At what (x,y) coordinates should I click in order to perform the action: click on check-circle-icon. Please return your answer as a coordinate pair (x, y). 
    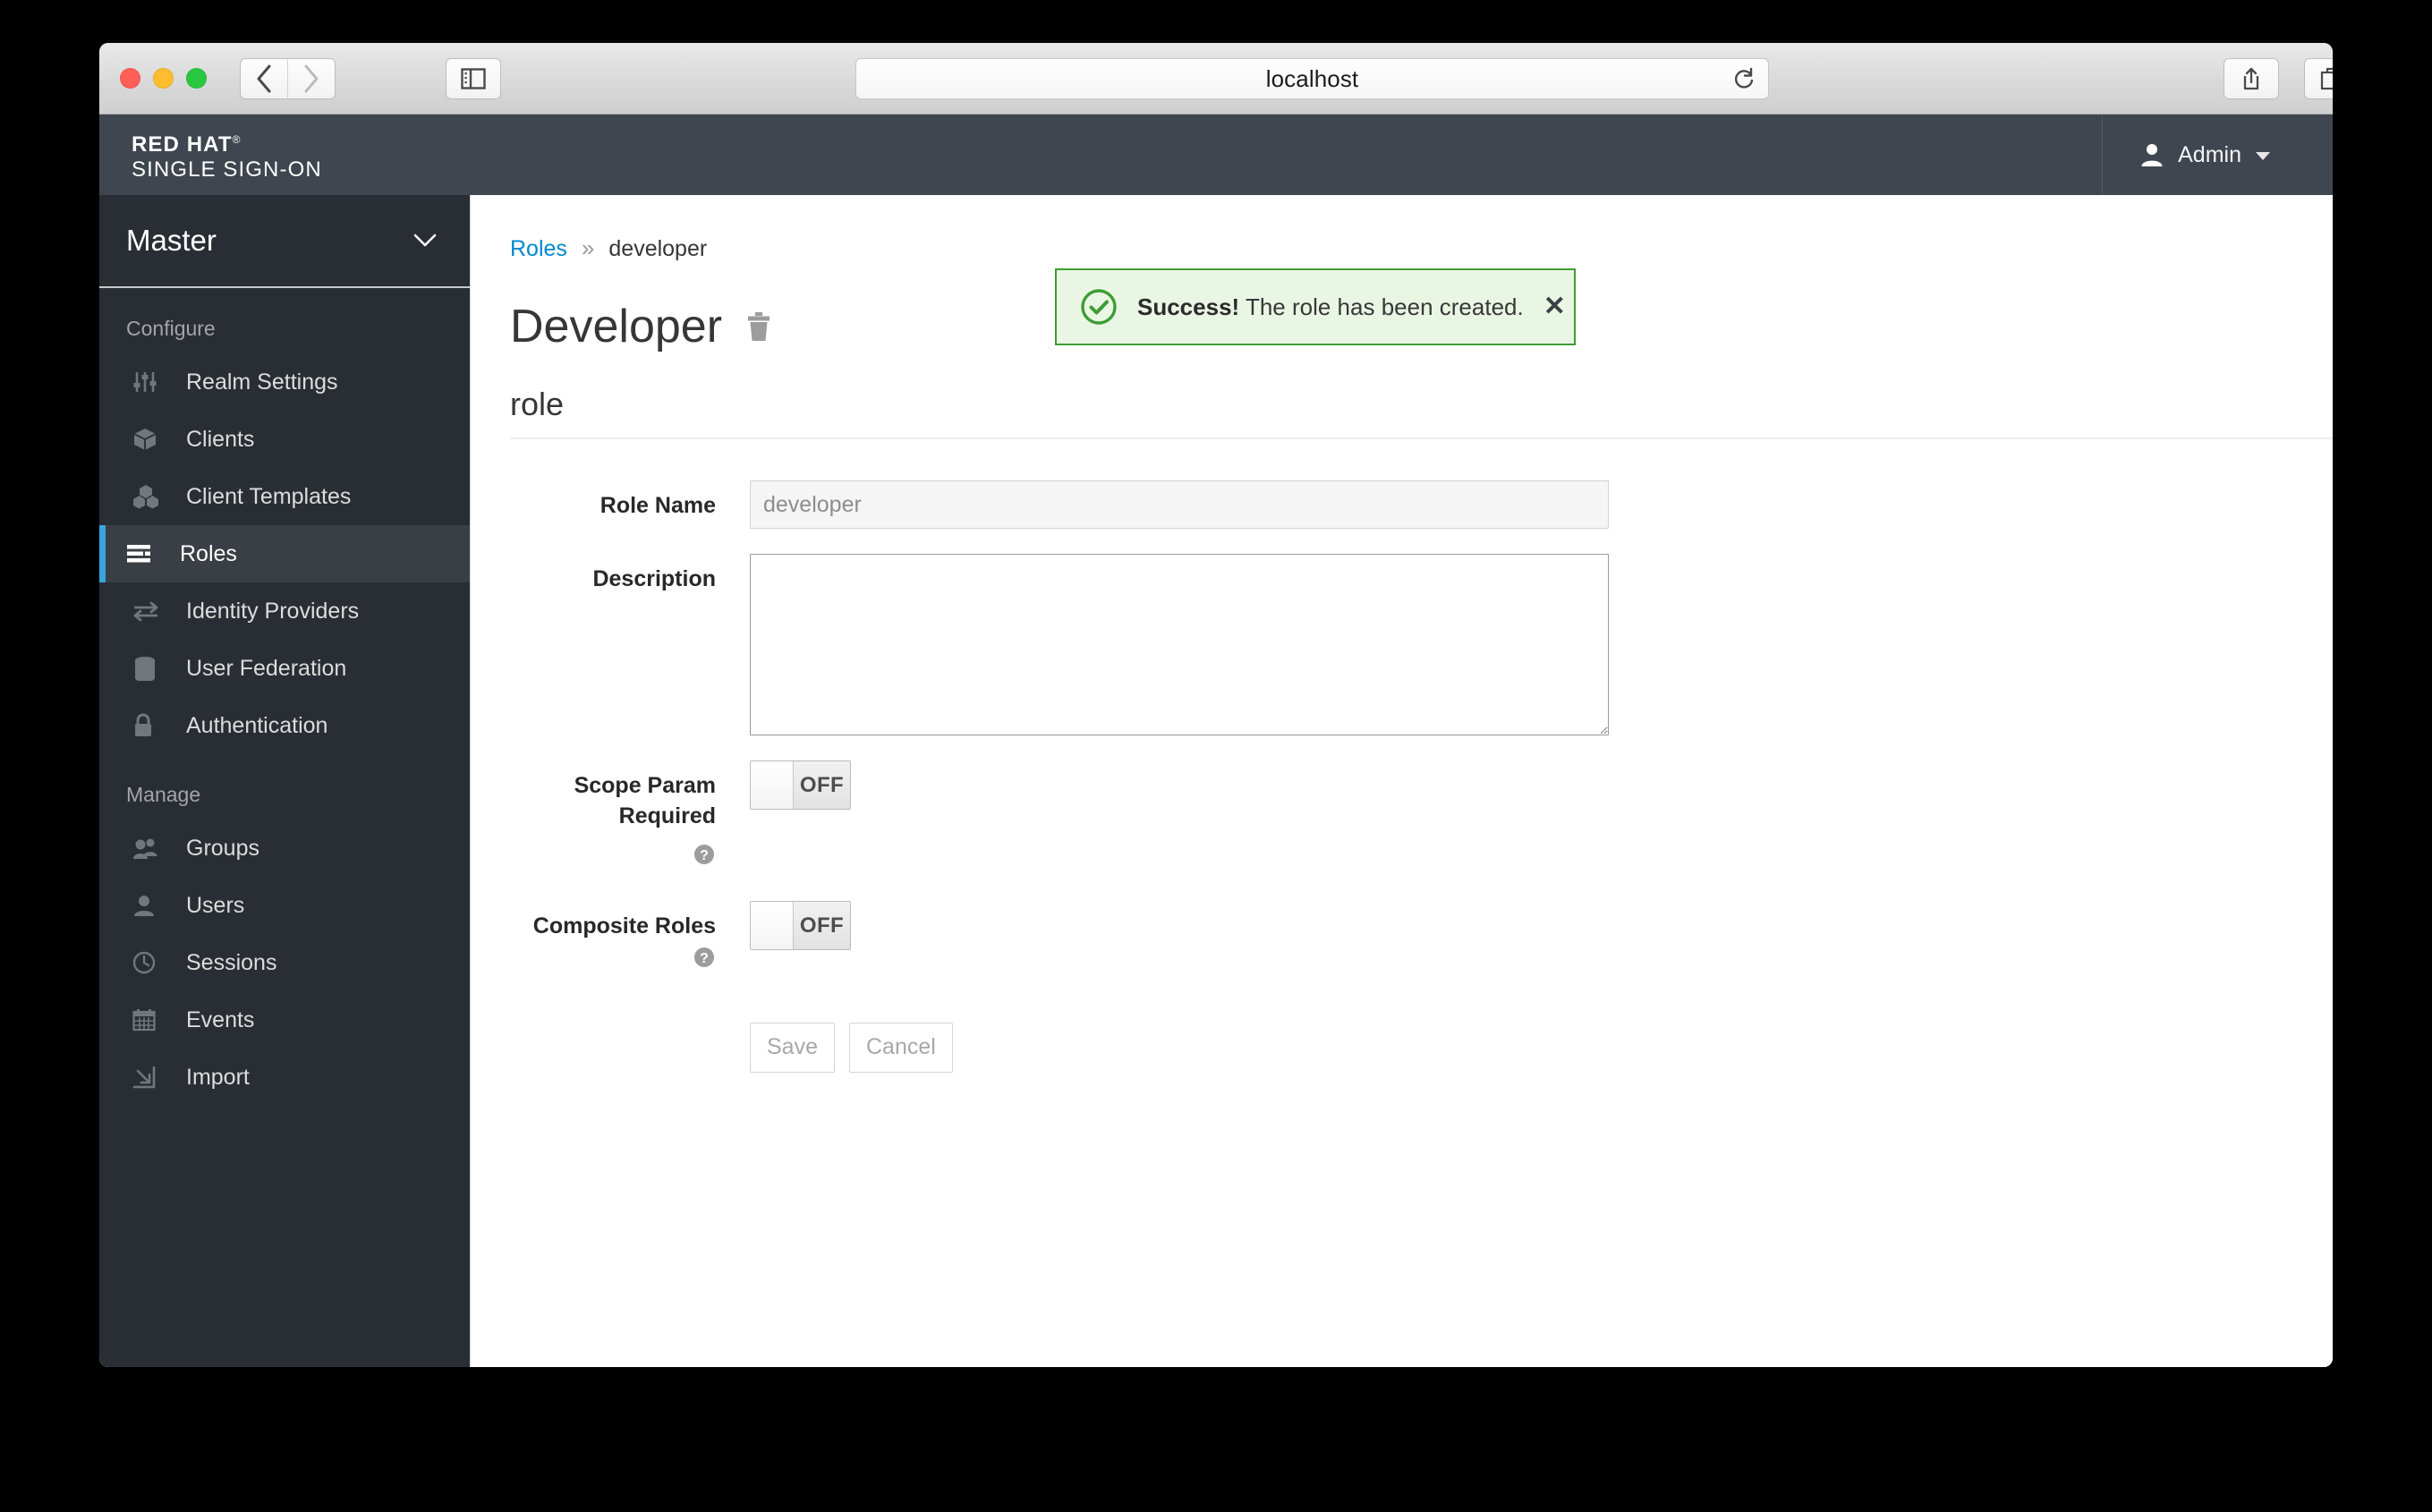
    Looking at the image, I should click on (1099, 307).